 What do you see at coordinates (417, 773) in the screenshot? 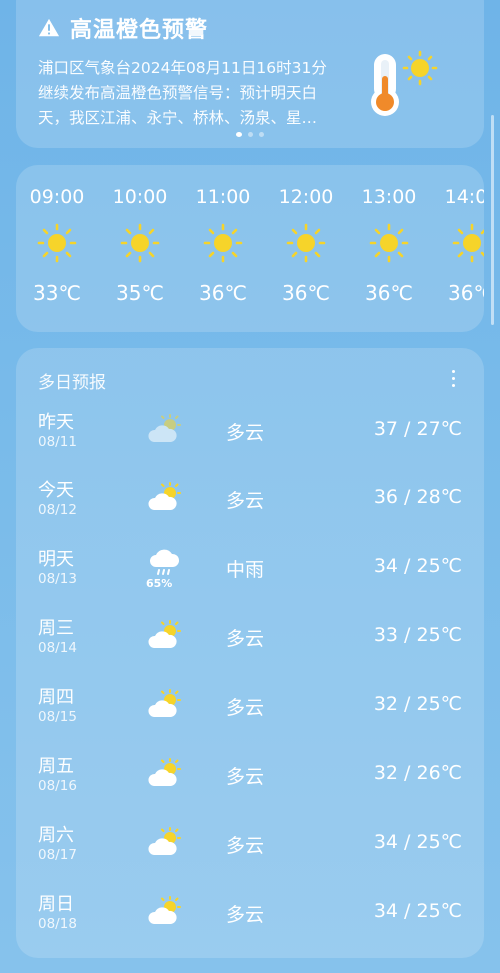
I see `forecast-temp-range: 32 / 26℃` at bounding box center [417, 773].